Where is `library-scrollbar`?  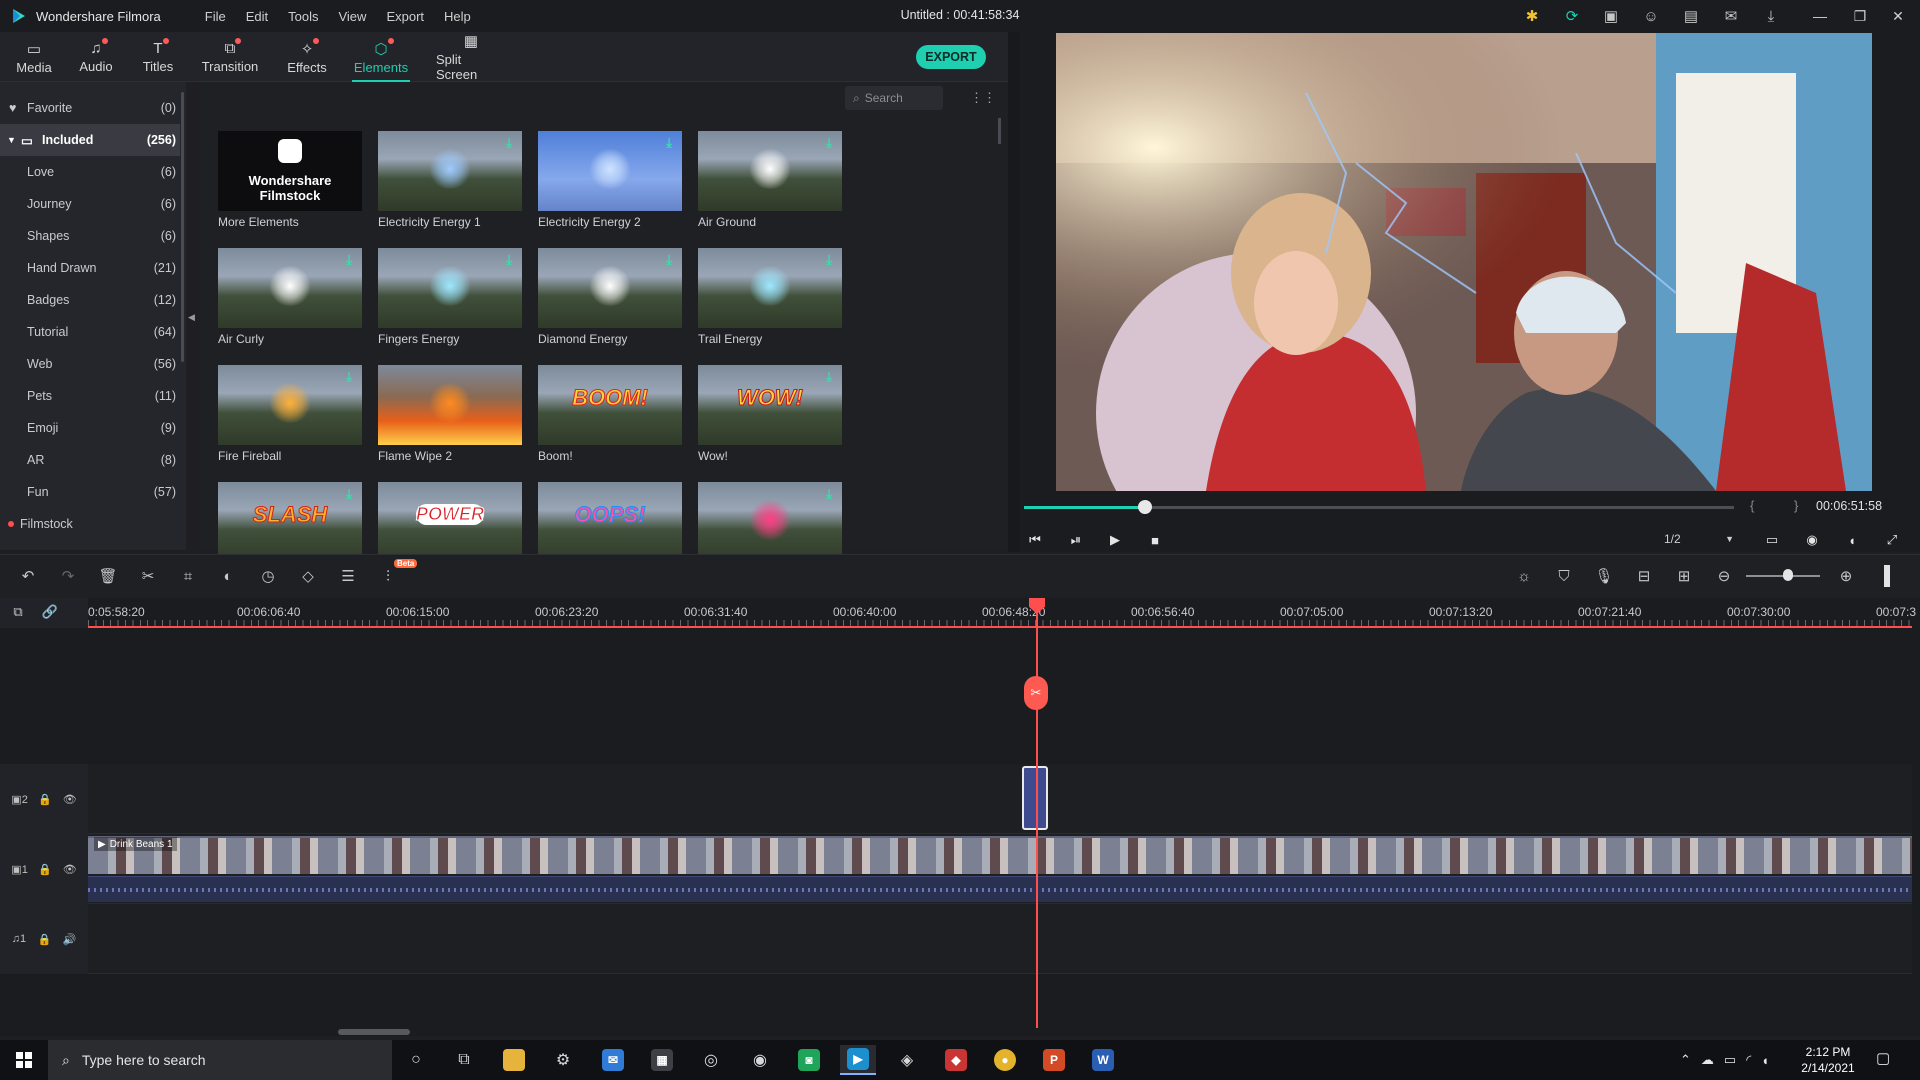
library-scrollbar is located at coordinates (999, 131).